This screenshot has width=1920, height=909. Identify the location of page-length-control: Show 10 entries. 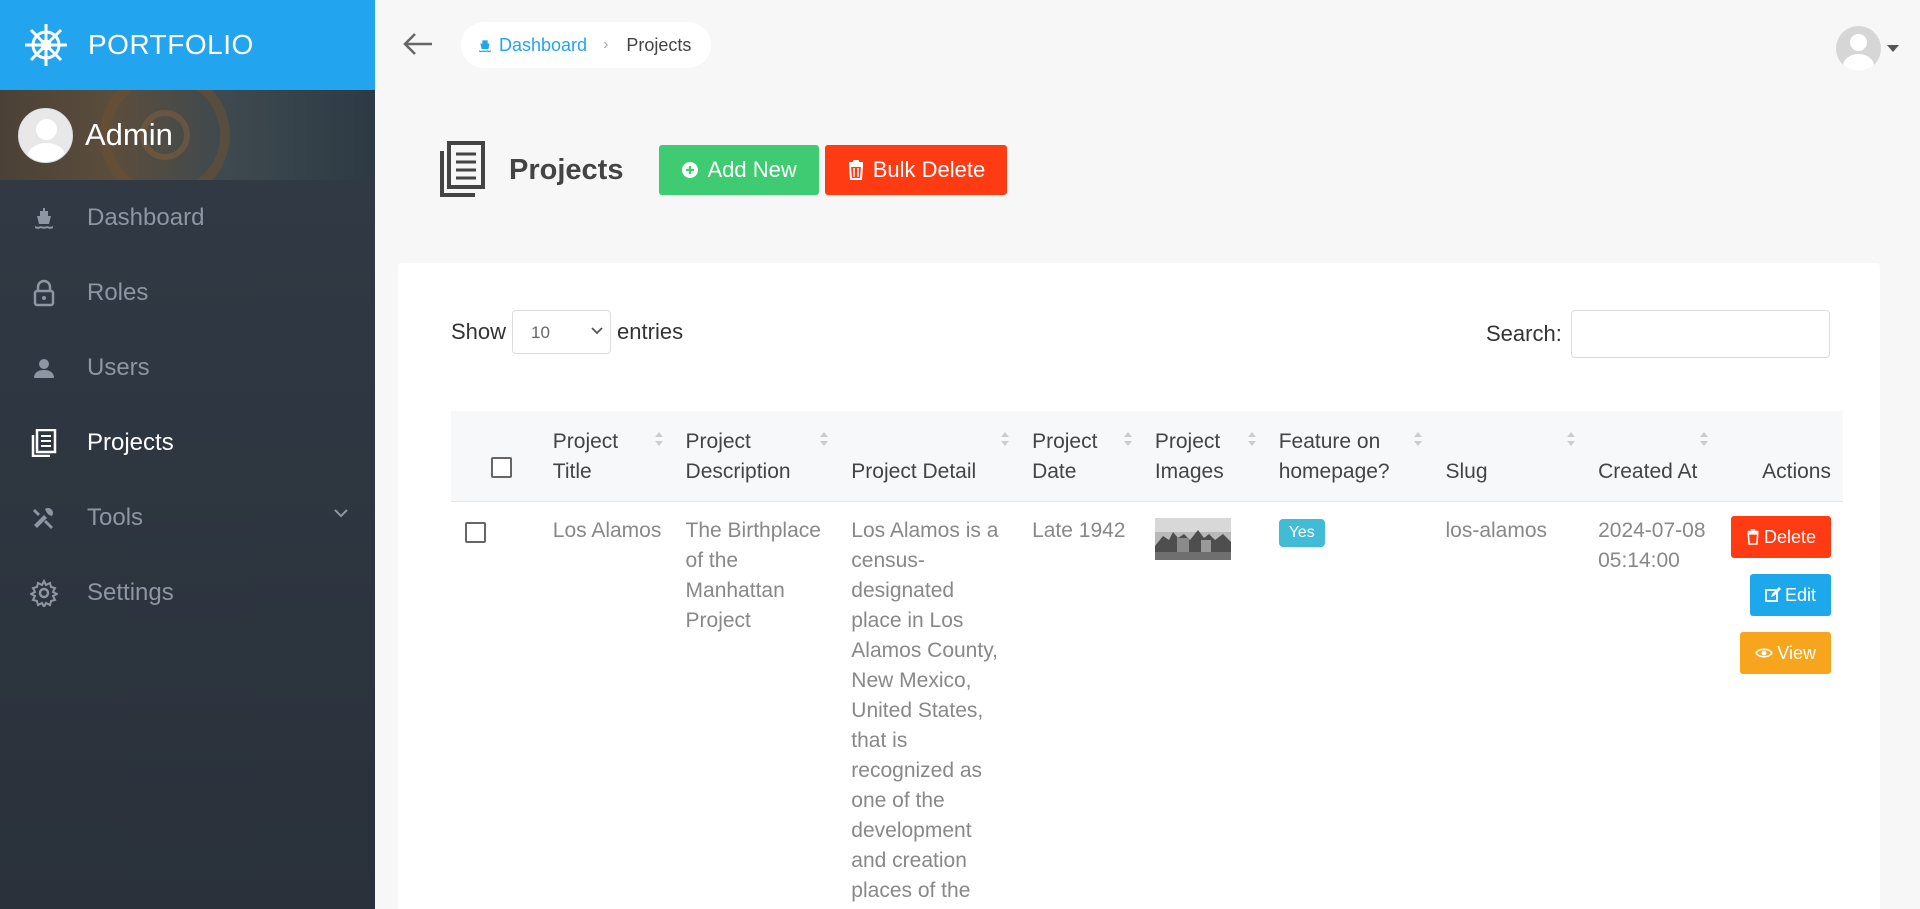
(567, 332).